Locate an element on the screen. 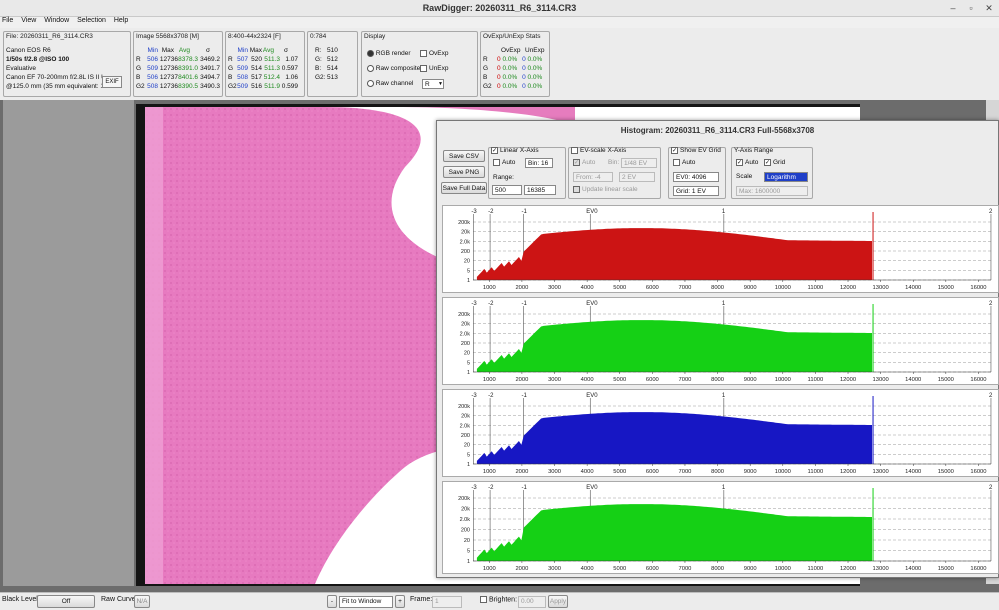  channel-label: G2: is located at coordinates (320, 77).